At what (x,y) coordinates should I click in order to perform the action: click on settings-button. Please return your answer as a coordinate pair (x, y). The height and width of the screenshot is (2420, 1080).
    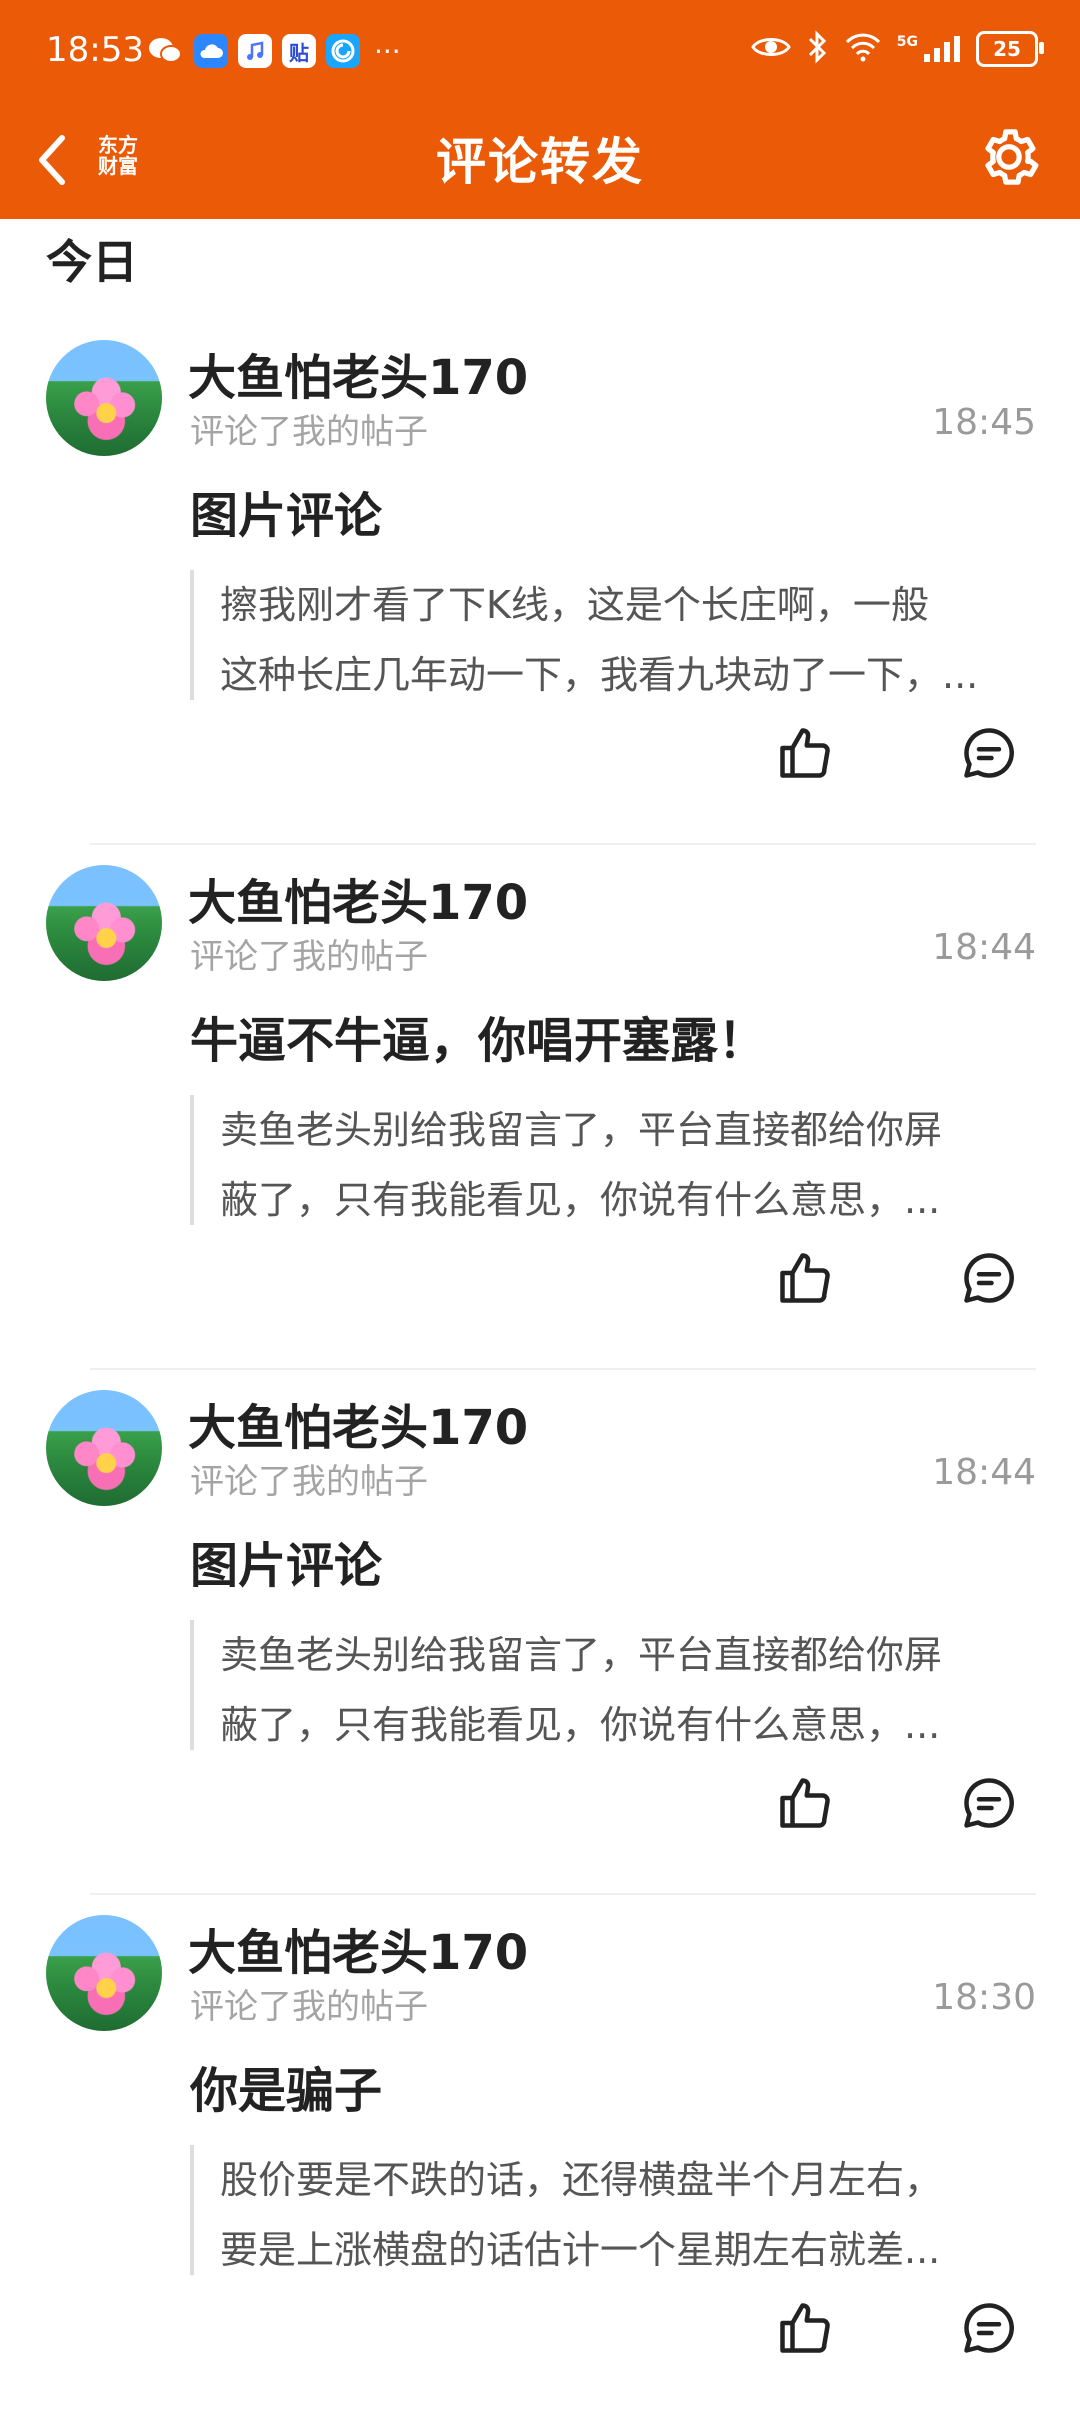
    Looking at the image, I should click on (1009, 157).